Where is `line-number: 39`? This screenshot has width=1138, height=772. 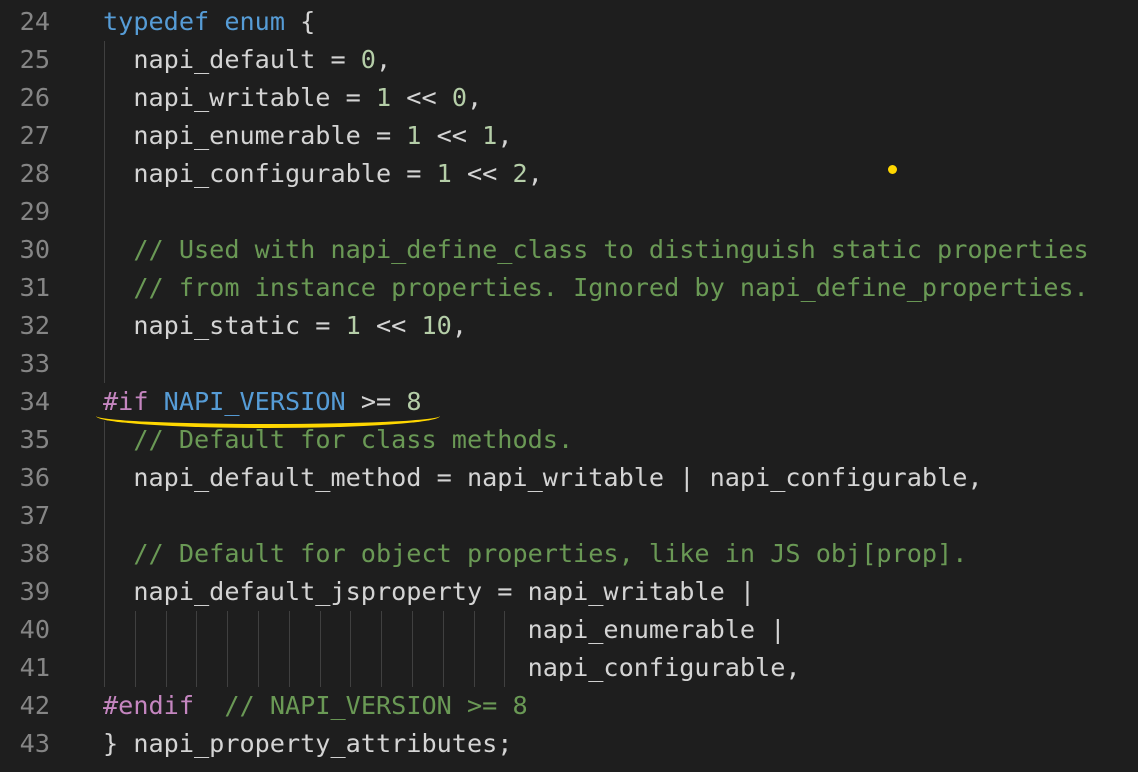
line-number: 39 is located at coordinates (34, 591).